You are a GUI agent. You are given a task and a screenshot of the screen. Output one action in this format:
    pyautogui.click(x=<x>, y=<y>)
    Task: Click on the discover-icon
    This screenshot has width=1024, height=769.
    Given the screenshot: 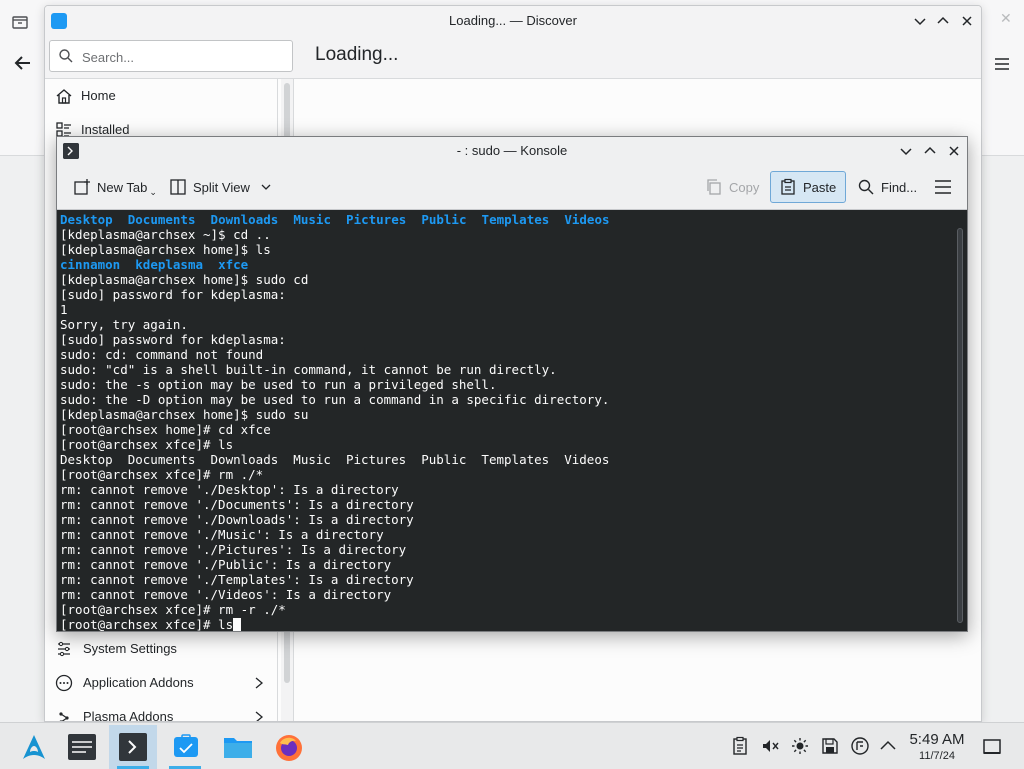 What is the action you would take?
    pyautogui.click(x=186, y=745)
    